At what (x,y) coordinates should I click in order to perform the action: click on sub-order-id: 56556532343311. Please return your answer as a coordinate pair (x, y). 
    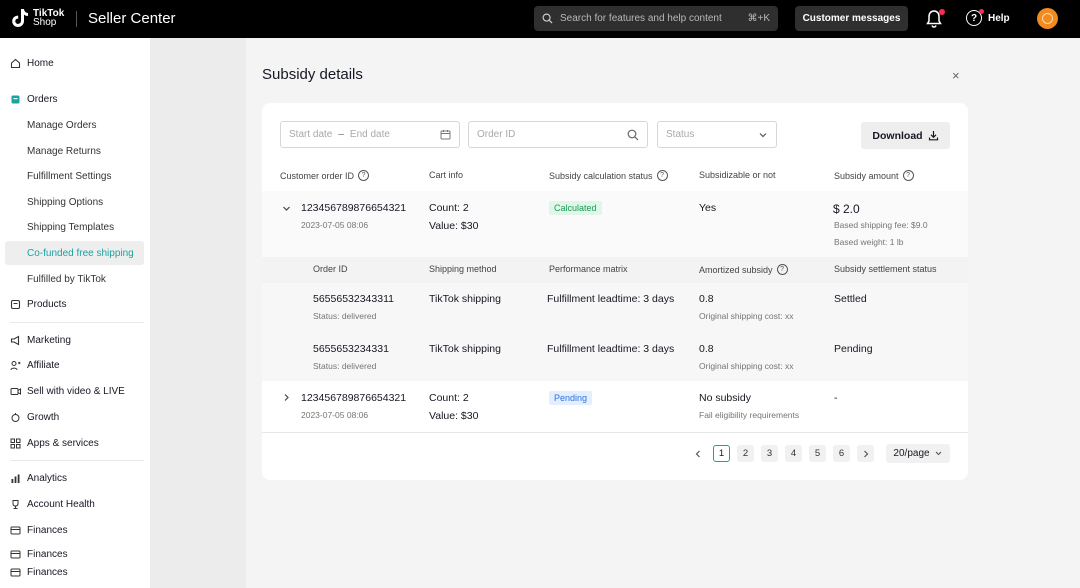
    Looking at the image, I should click on (353, 299).